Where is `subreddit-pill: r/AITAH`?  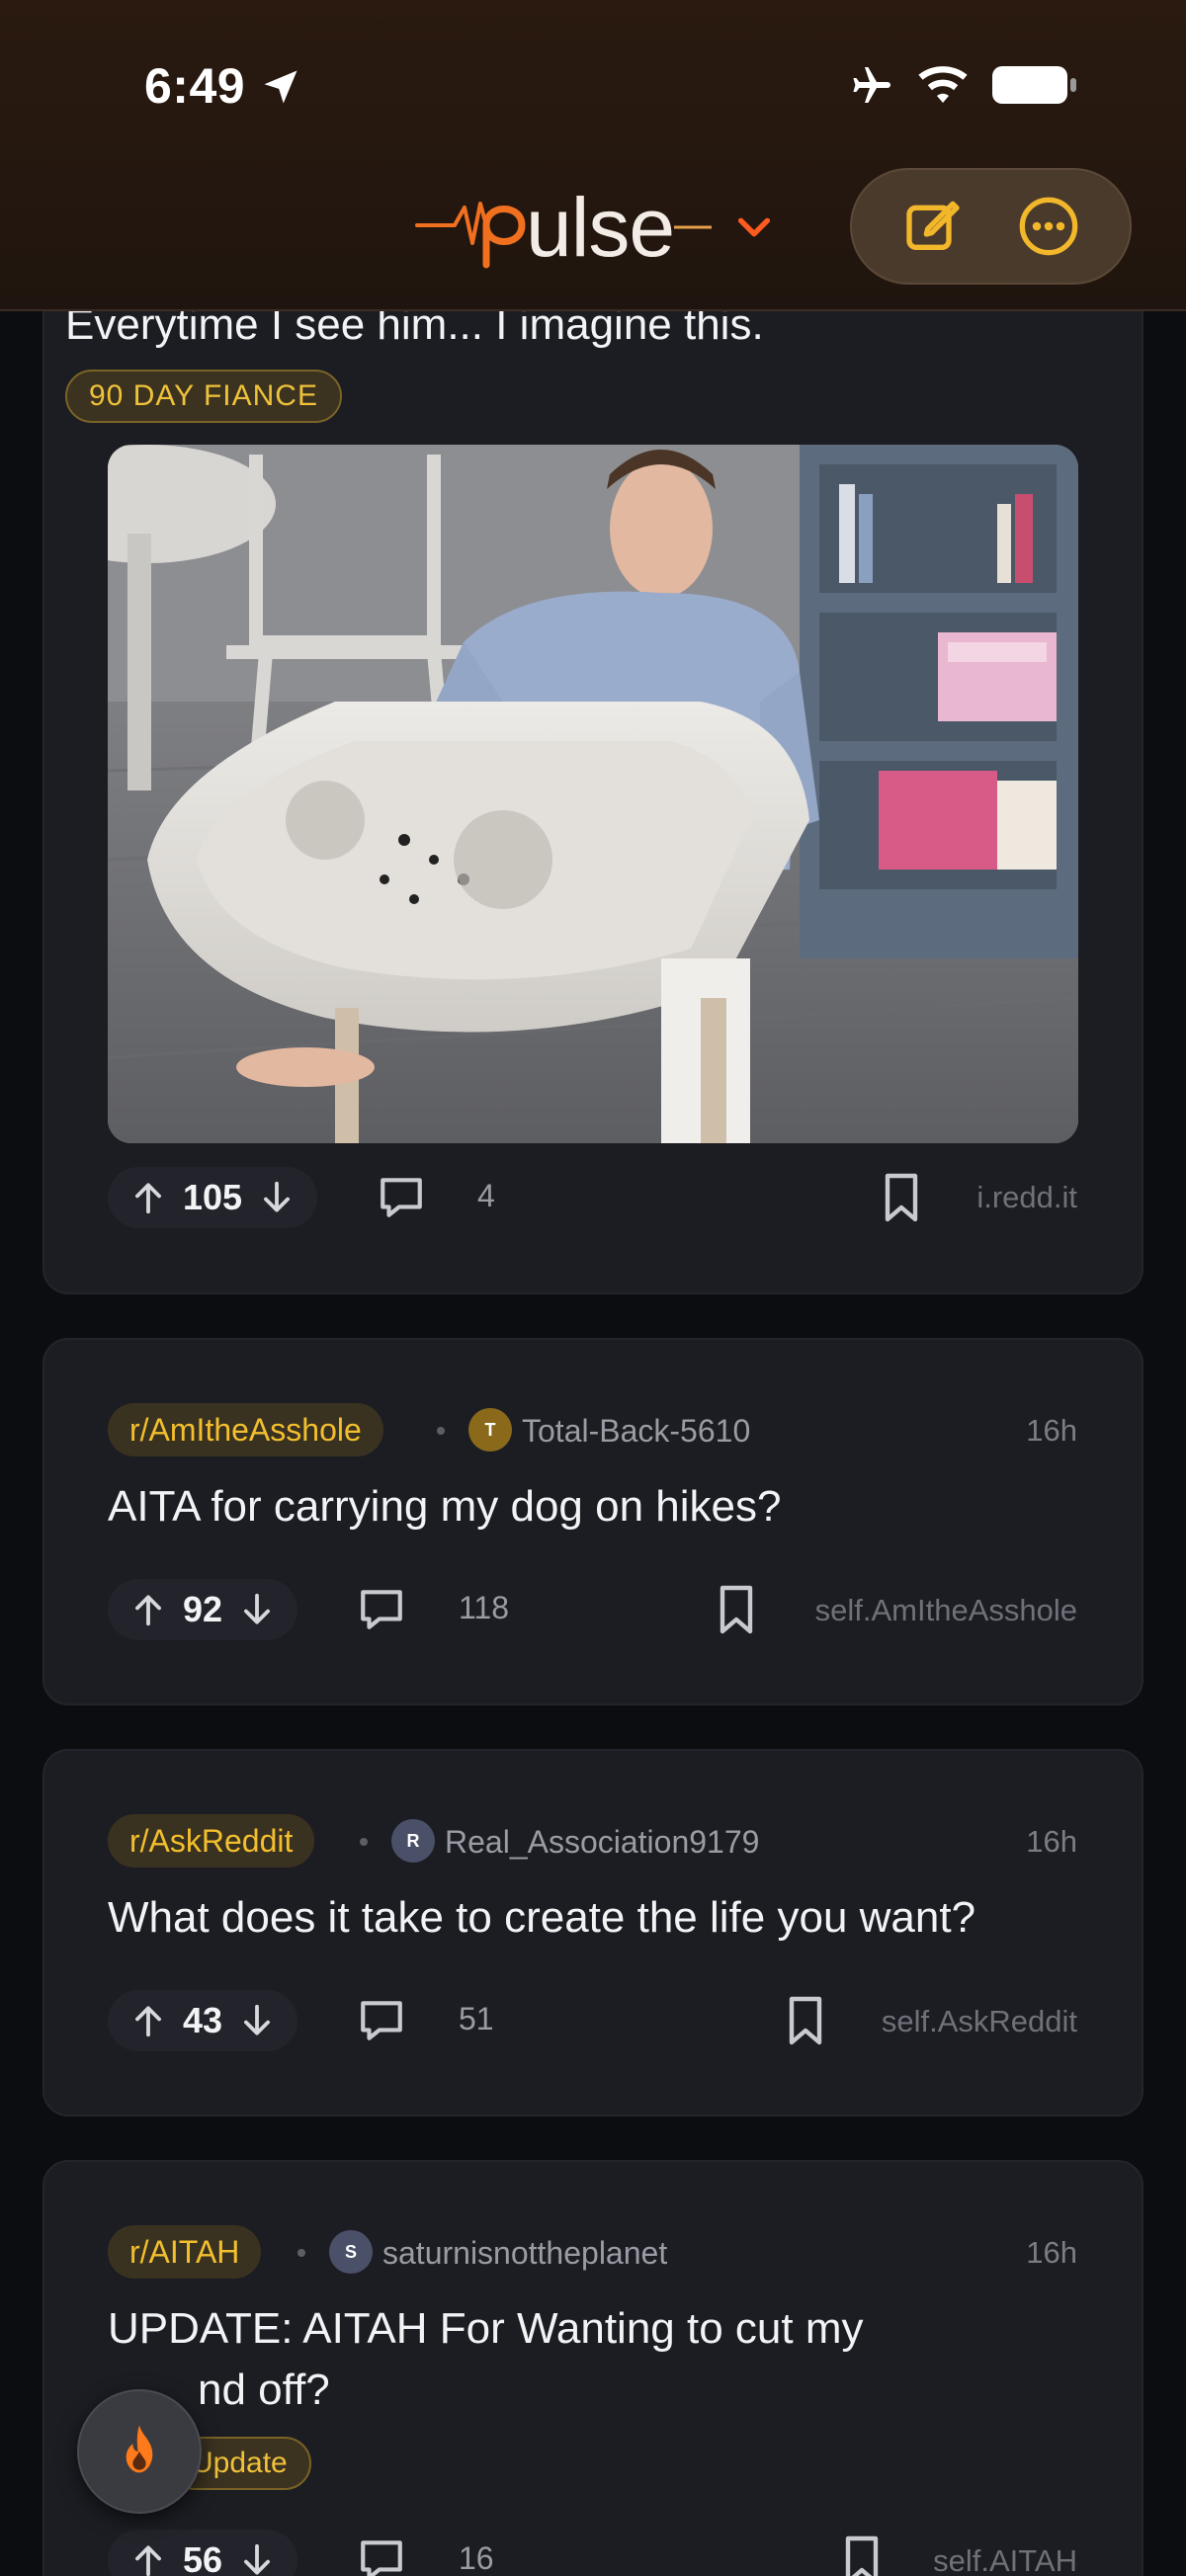 subreddit-pill: r/AITAH is located at coordinates (185, 2252).